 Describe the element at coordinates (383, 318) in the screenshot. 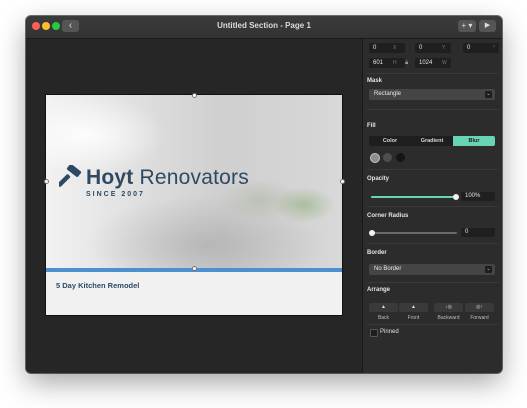

I see `send-to-back-label: Back` at that location.